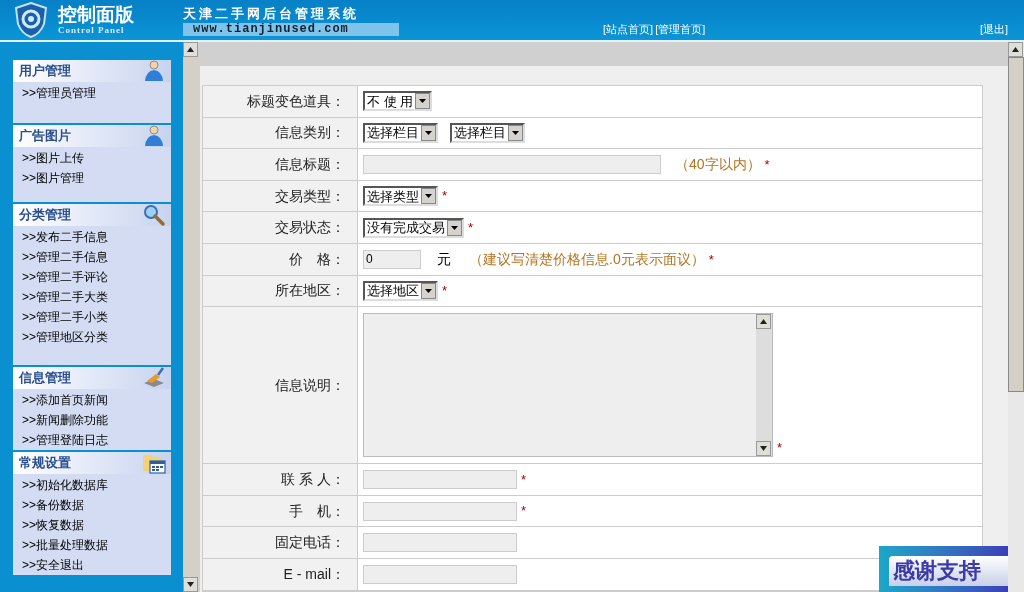 This screenshot has height=592, width=1024. Describe the element at coordinates (96, 14) in the screenshot. I see `logo-title: 控制面版` at that location.